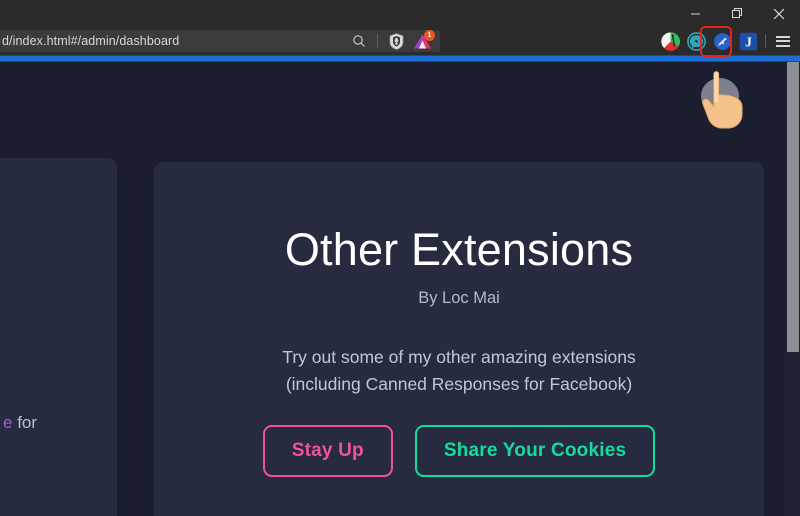 The image size is (800, 516). I want to click on address-bar: d/index.html#/admin/dashboard 1, so click(220, 41).